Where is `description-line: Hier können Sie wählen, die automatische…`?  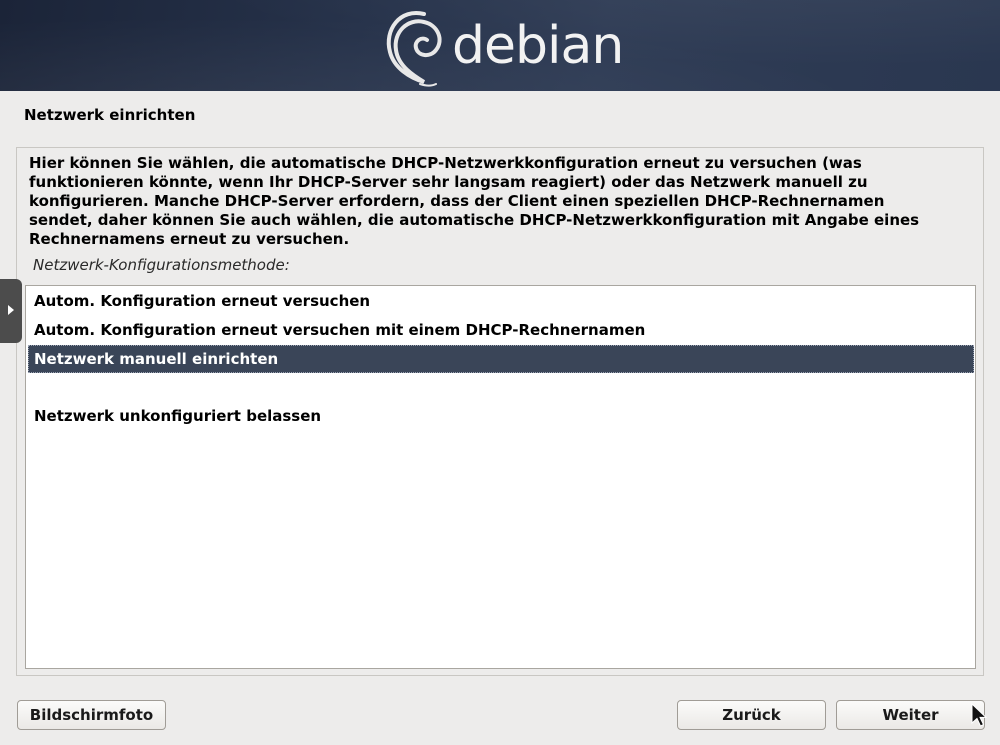 description-line: Hier können Sie wählen, die automatische… is located at coordinates (445, 163).